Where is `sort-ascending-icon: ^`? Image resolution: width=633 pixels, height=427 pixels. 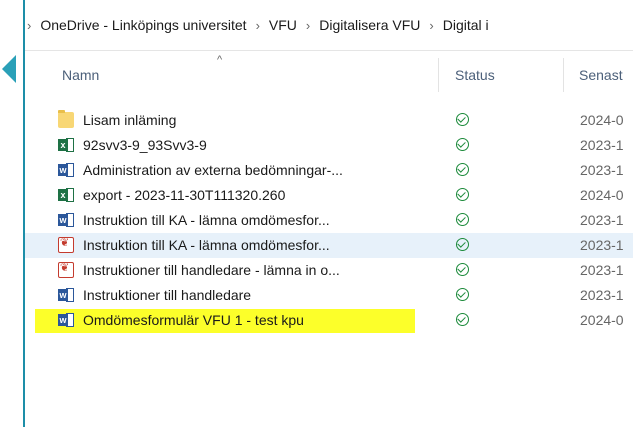 sort-ascending-icon: ^ is located at coordinates (220, 60).